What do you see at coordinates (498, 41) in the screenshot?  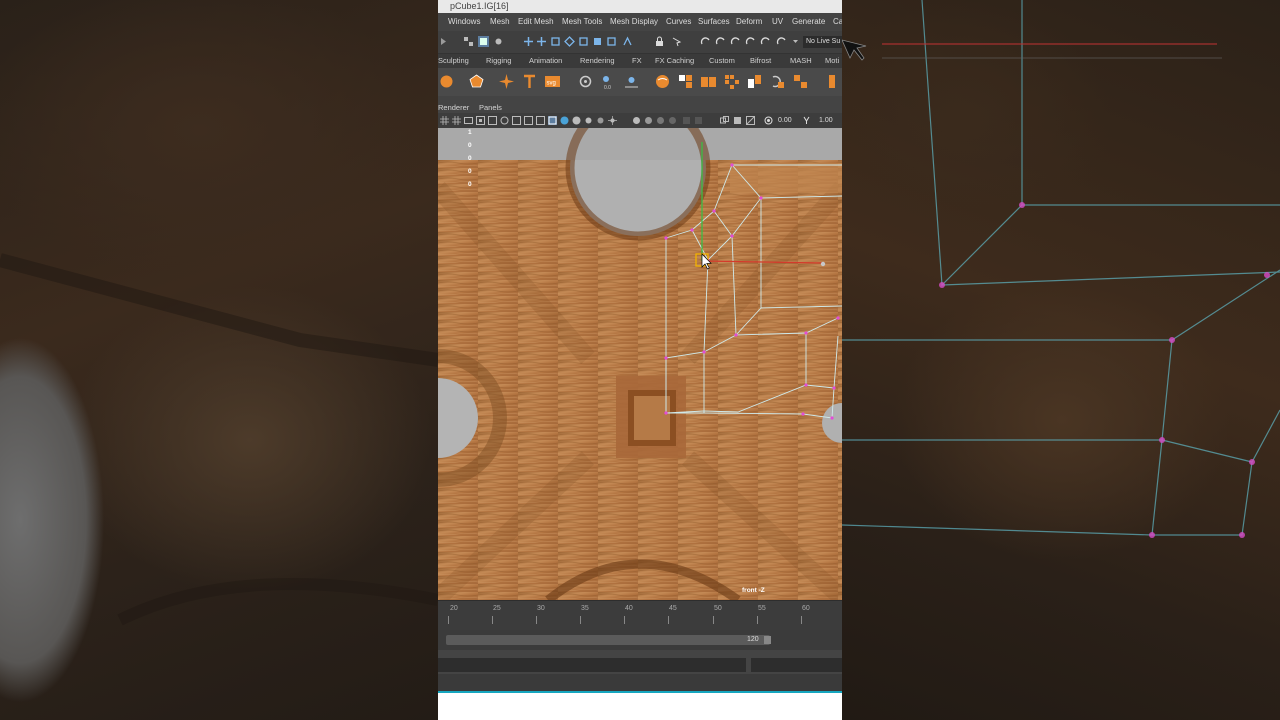 I see `select-component-icon` at bounding box center [498, 41].